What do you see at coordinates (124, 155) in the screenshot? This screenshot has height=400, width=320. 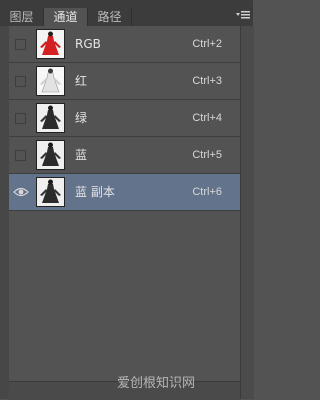 I see `channel-row-blue: 蓝 Ctrl+5` at bounding box center [124, 155].